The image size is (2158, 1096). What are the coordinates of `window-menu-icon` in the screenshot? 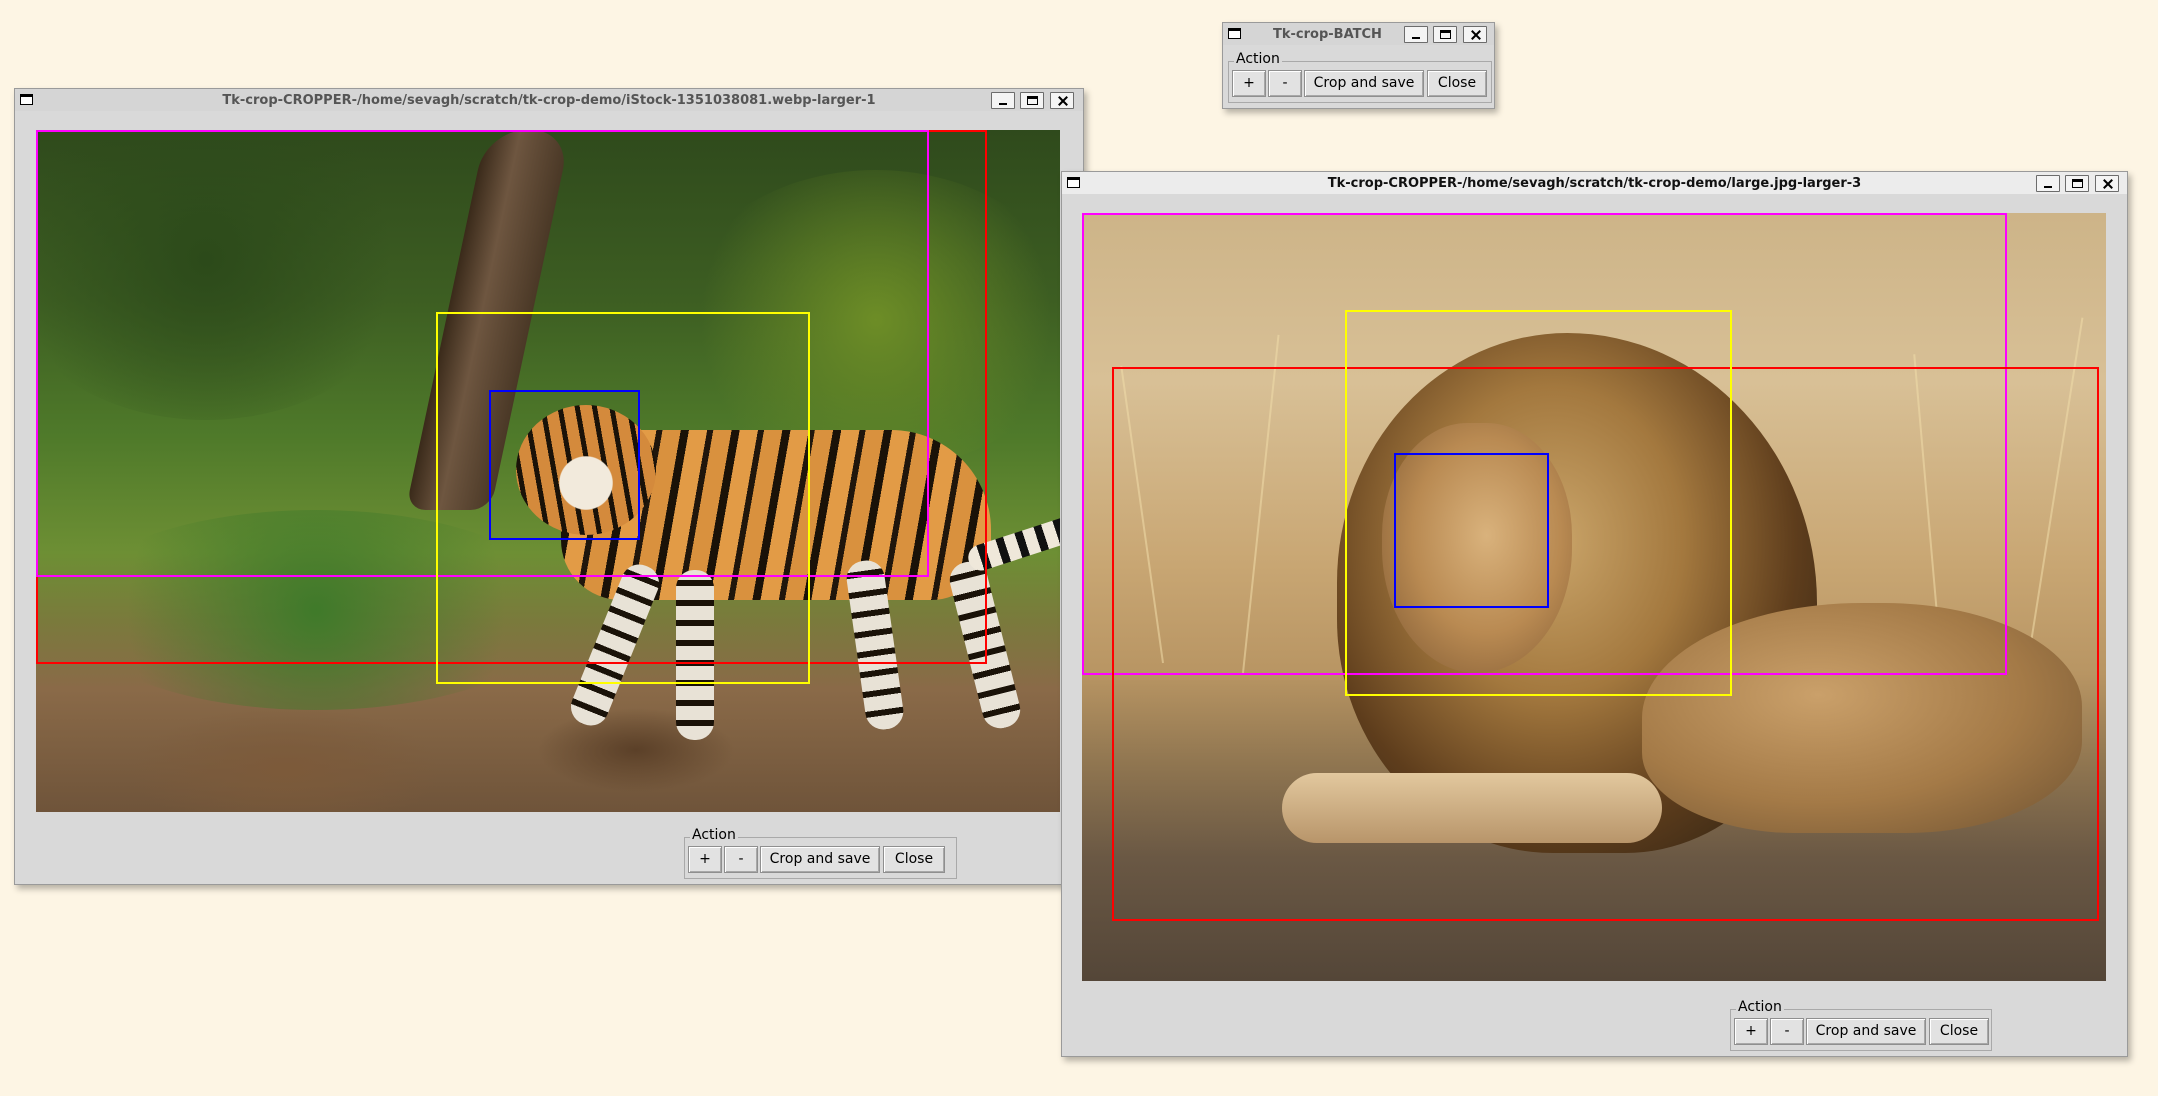 It's located at (1234, 33).